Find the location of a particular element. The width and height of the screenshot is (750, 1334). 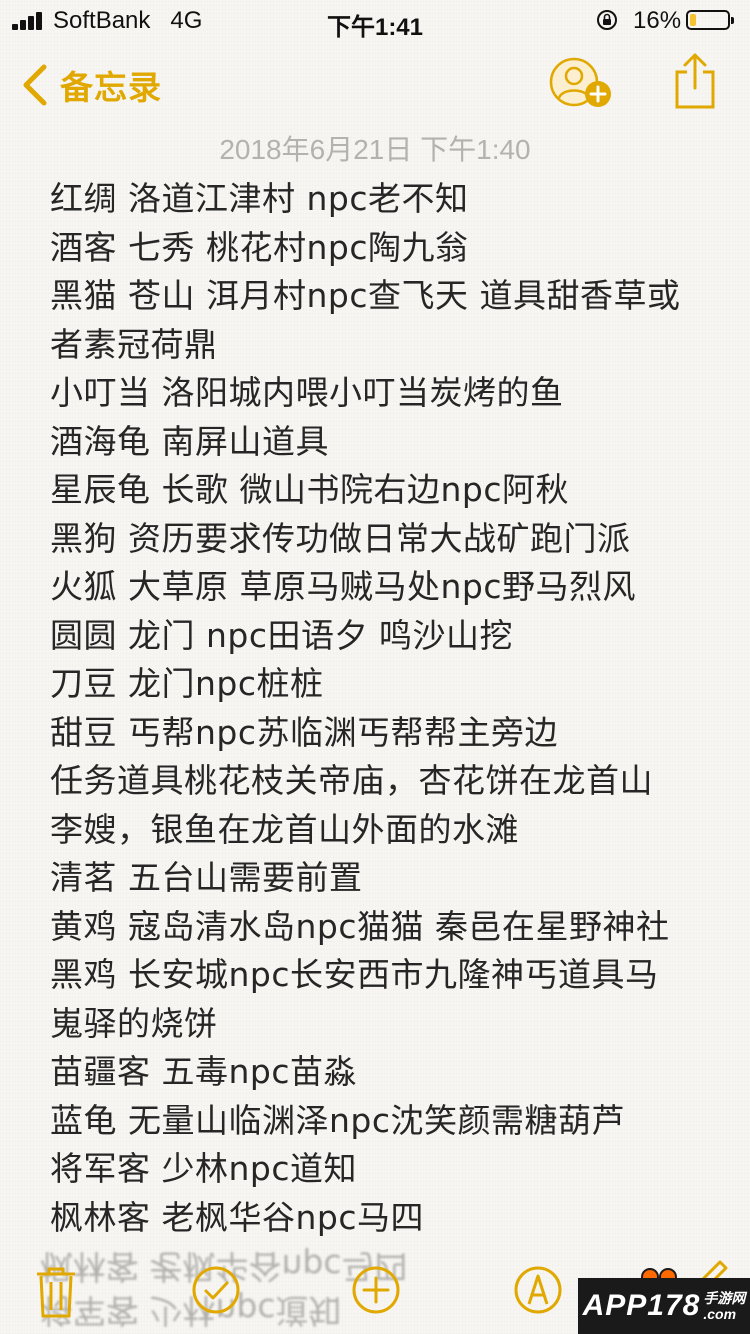

note-line: 黑狗 资历要求传功做日常大战矿跑门派 is located at coordinates (340, 538).